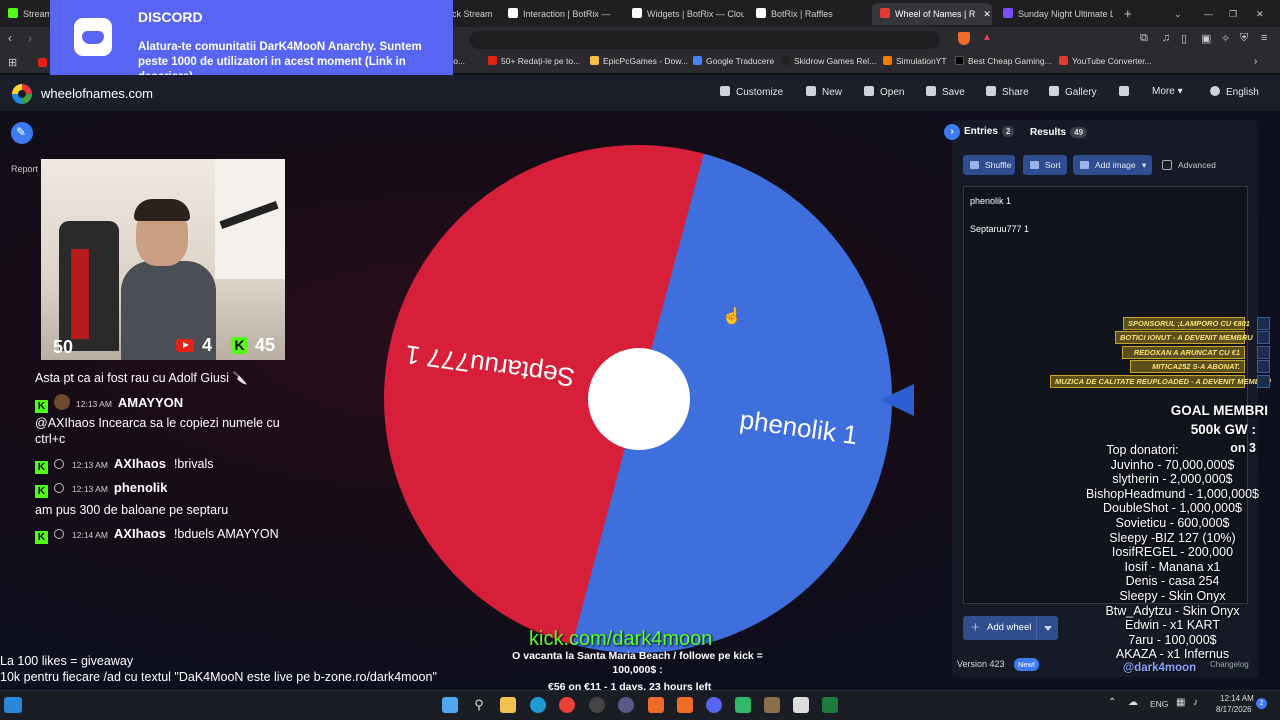 This screenshot has height=720, width=1280. Describe the element at coordinates (639, 399) in the screenshot. I see `wheel-center` at that location.